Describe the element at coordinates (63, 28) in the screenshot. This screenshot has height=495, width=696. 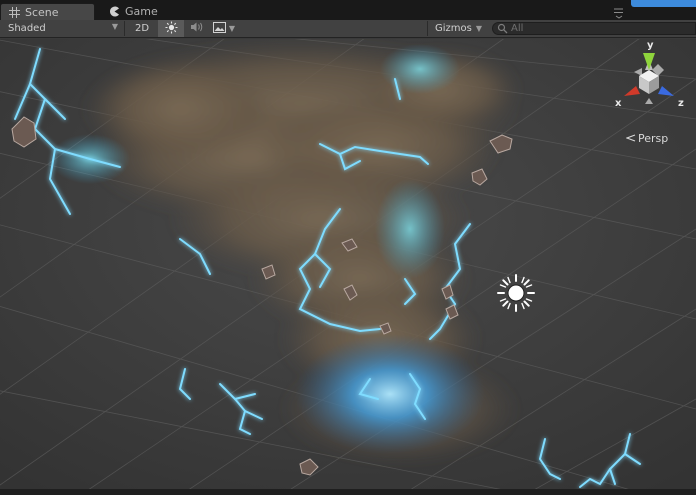
I see `shading-mode-dropdown: Shaded ▼` at that location.